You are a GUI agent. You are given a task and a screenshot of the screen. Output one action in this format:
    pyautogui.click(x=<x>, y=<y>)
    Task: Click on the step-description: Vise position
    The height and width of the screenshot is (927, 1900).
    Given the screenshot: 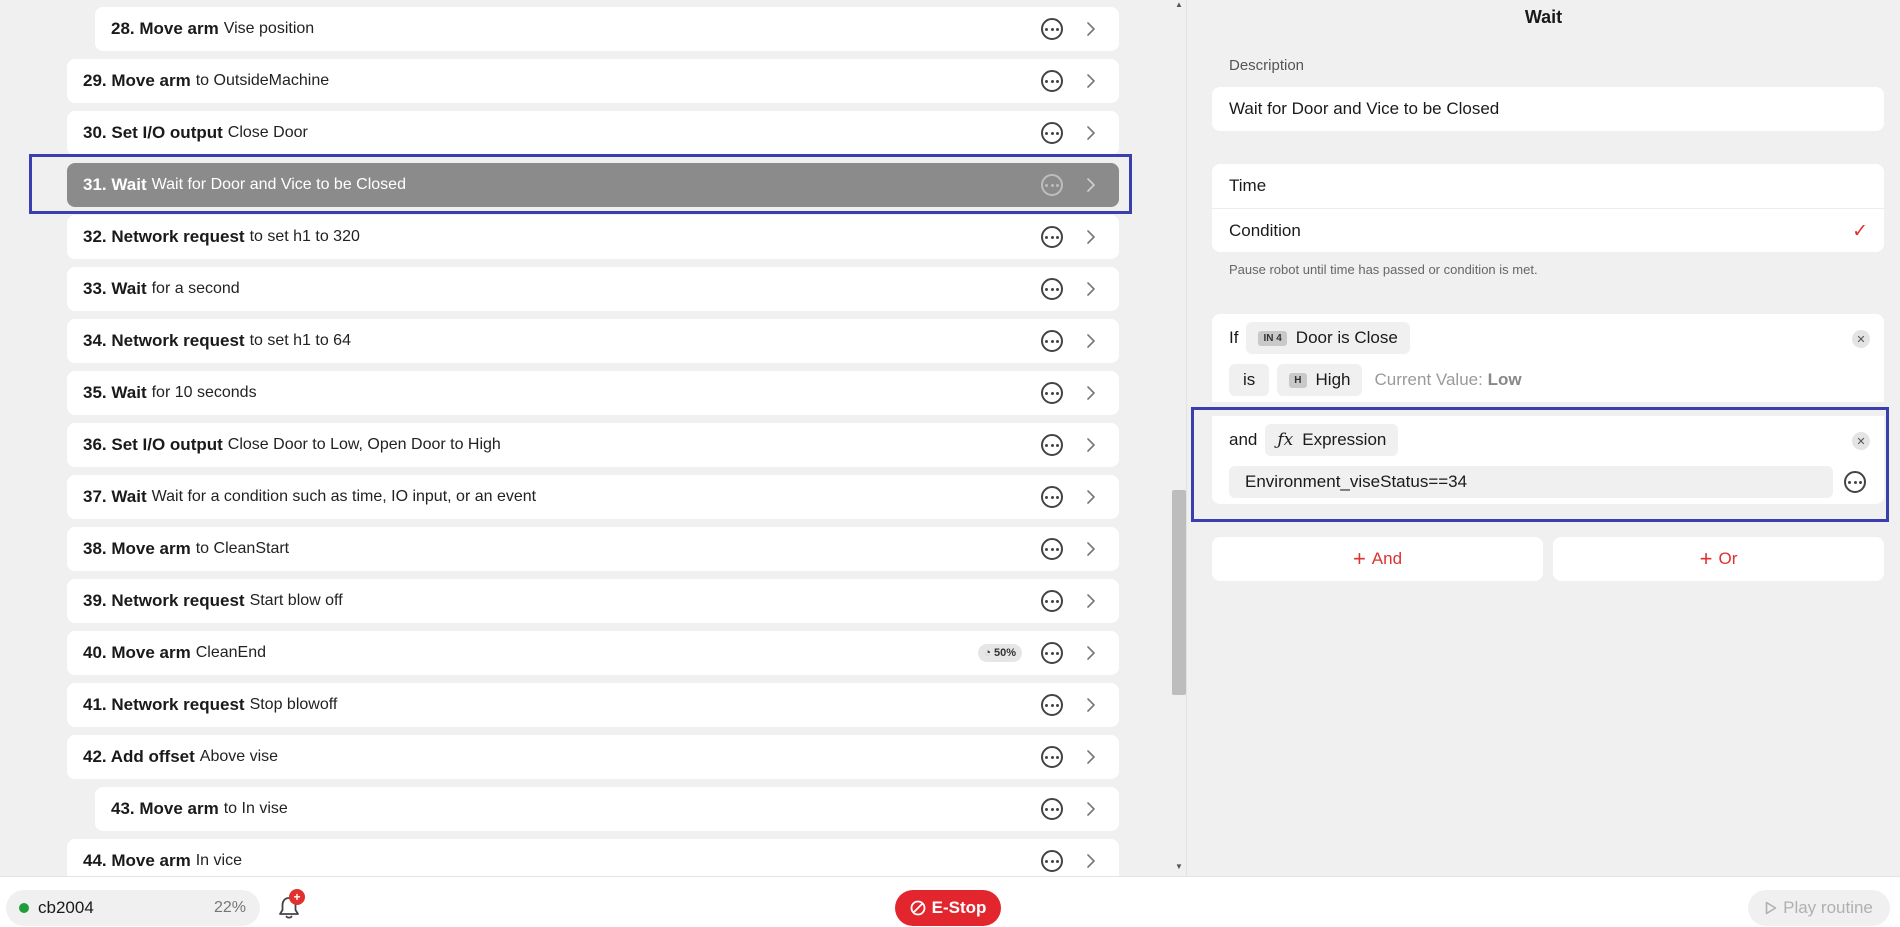 What is the action you would take?
    pyautogui.click(x=269, y=28)
    